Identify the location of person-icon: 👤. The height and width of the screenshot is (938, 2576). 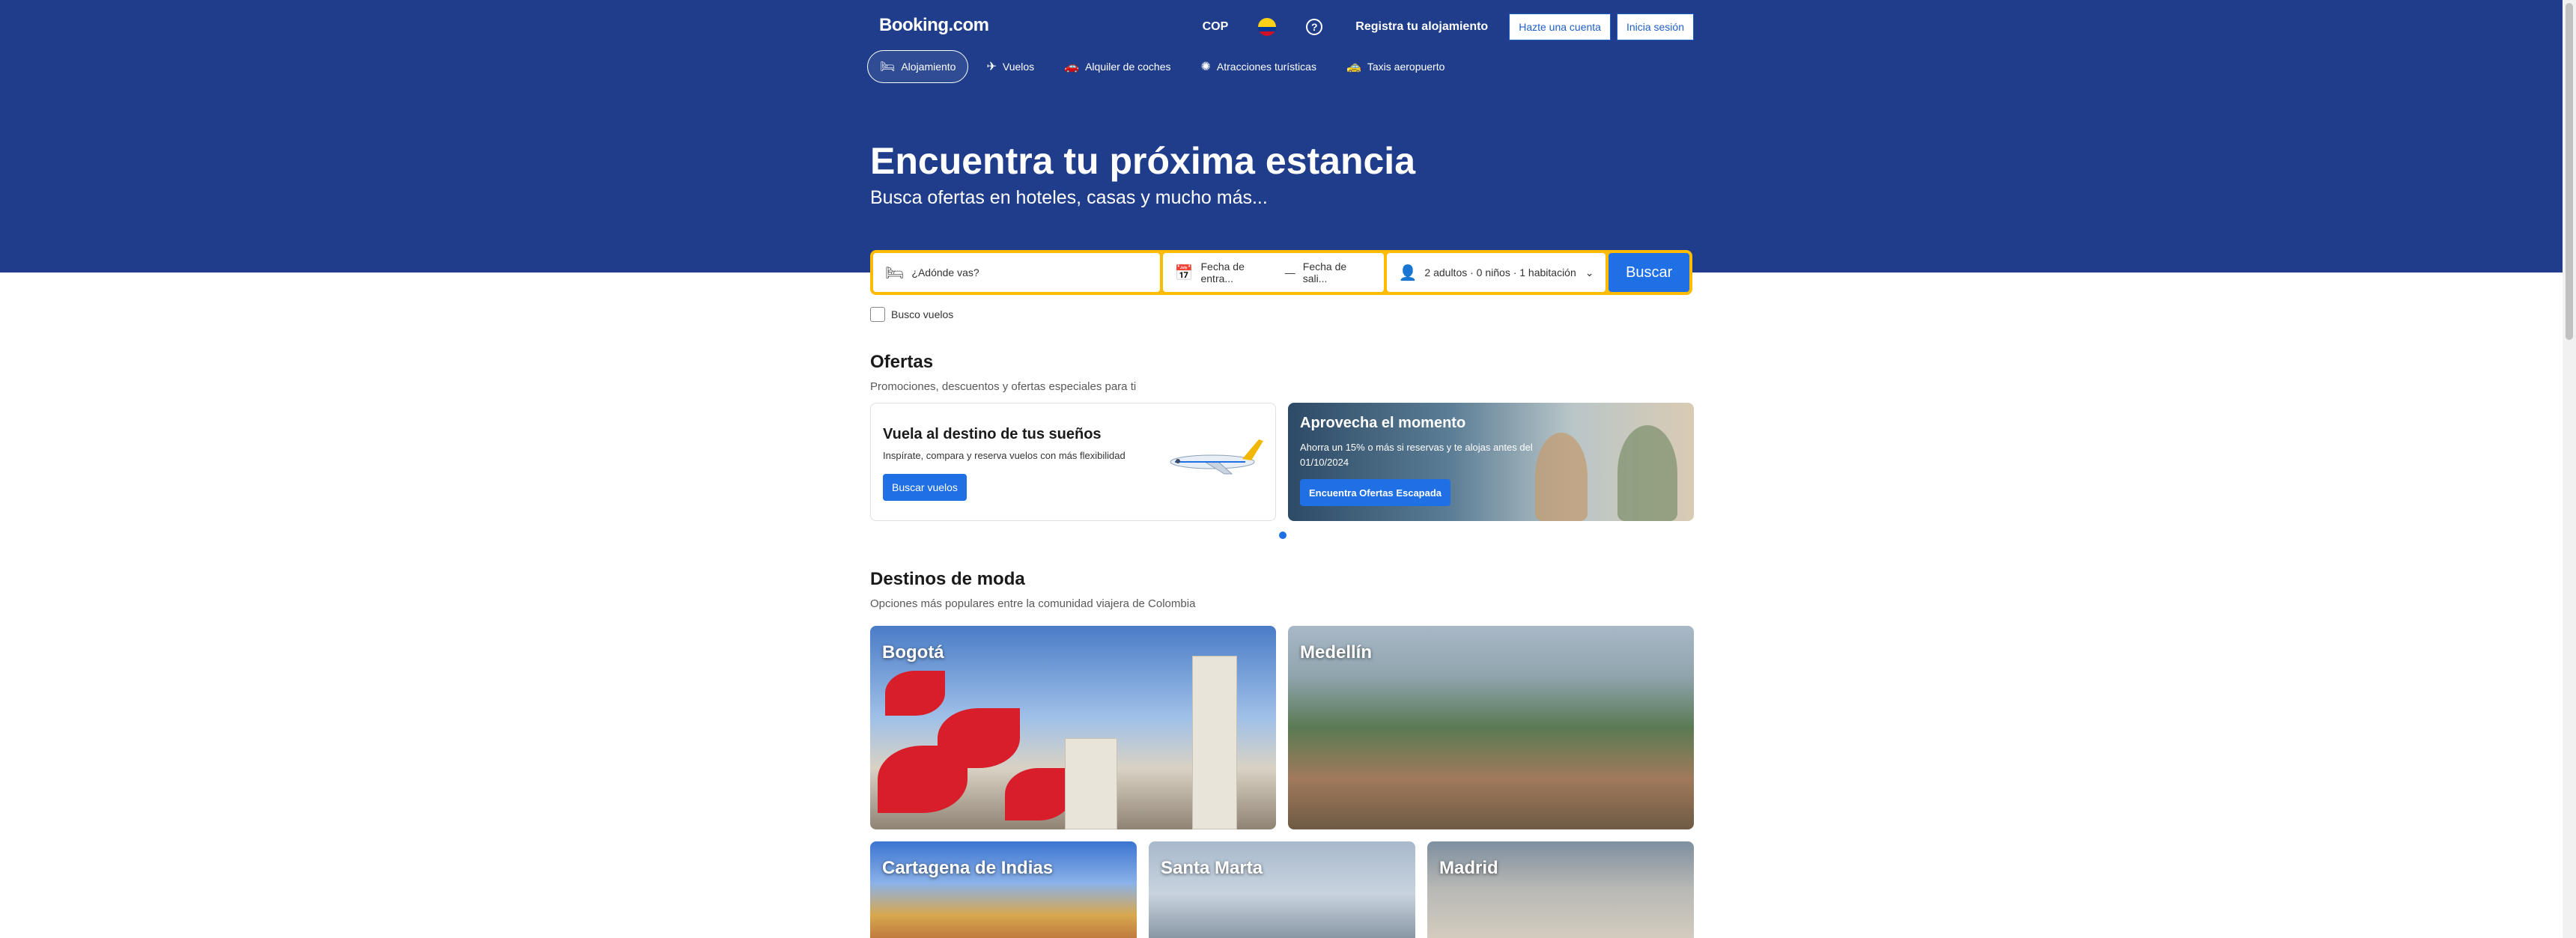
(1408, 272).